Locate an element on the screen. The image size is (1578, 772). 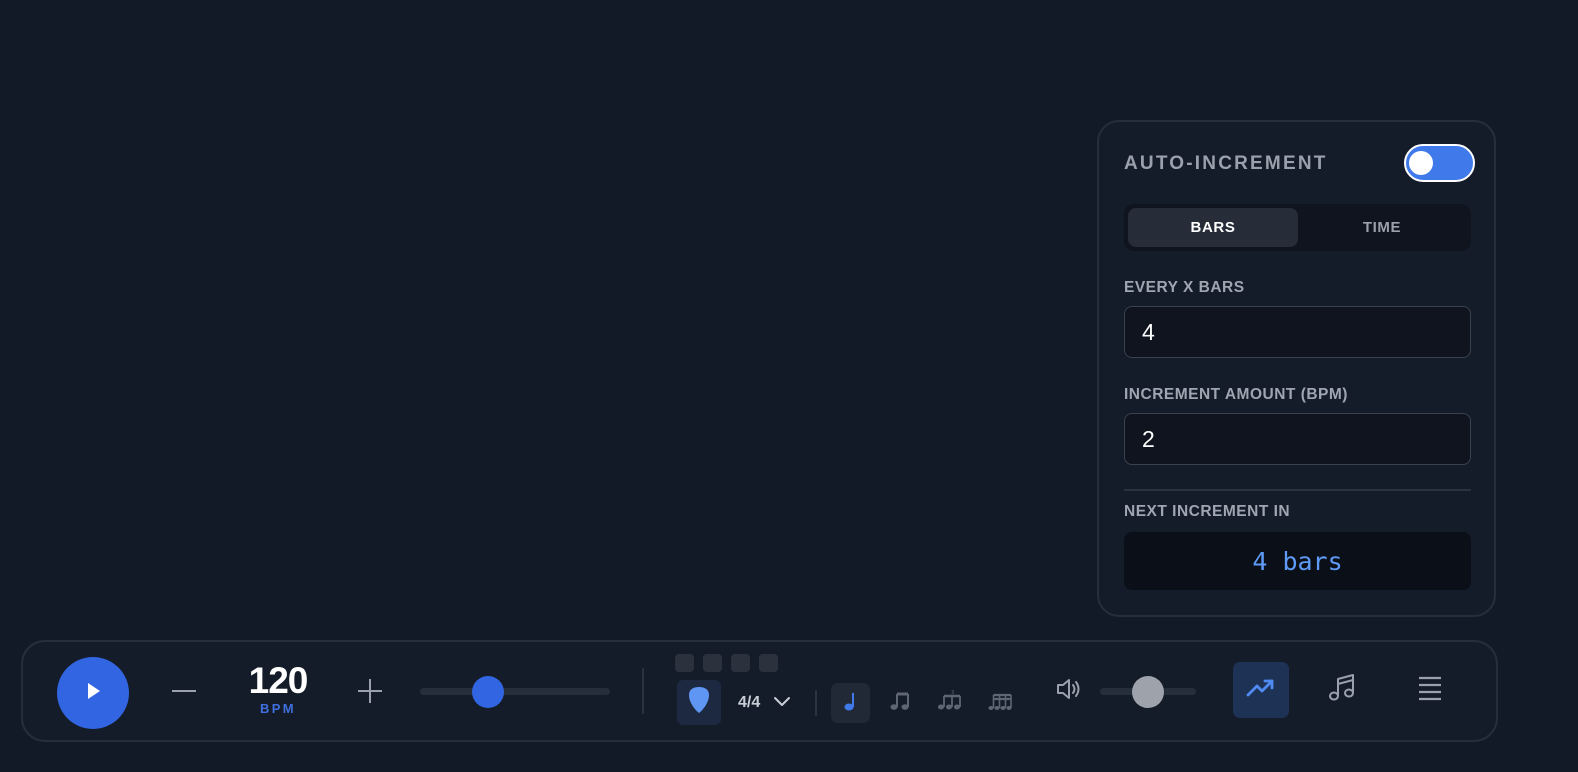
plus-icon is located at coordinates (370, 693).